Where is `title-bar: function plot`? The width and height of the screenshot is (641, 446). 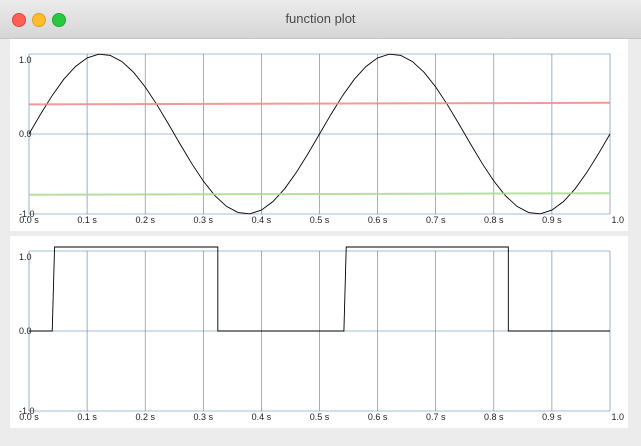
title-bar: function plot is located at coordinates (320, 19).